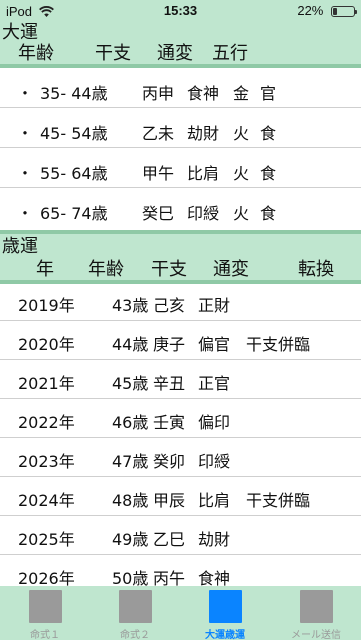 The width and height of the screenshot is (361, 641). What do you see at coordinates (74, 93) in the screenshot?
I see `row-age: 35- 44歳` at bounding box center [74, 93].